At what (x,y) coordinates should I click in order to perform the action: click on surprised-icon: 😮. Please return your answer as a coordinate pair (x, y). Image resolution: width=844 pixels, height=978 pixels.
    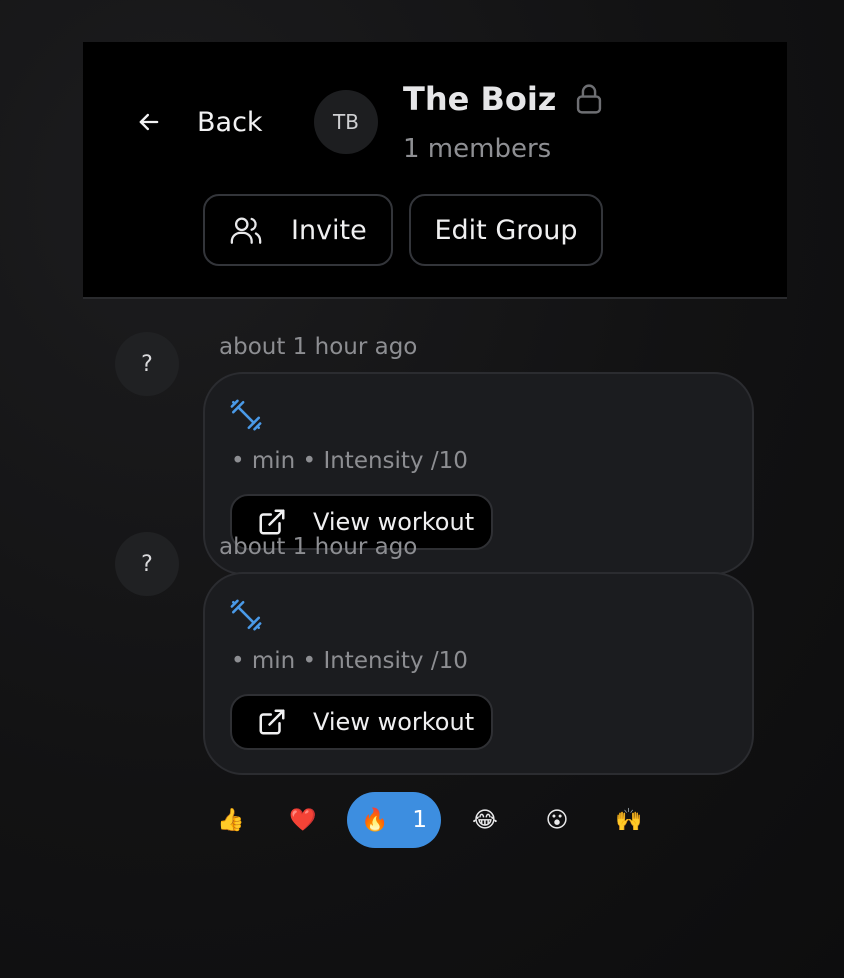
    Looking at the image, I should click on (557, 820).